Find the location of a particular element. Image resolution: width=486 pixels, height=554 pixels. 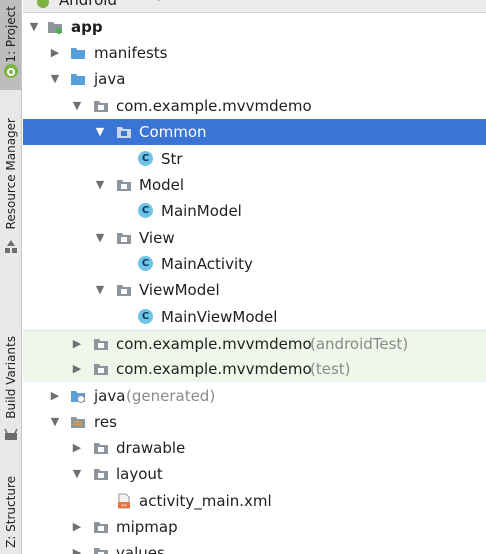

tree-node-label: ViewModel is located at coordinates (179, 290).